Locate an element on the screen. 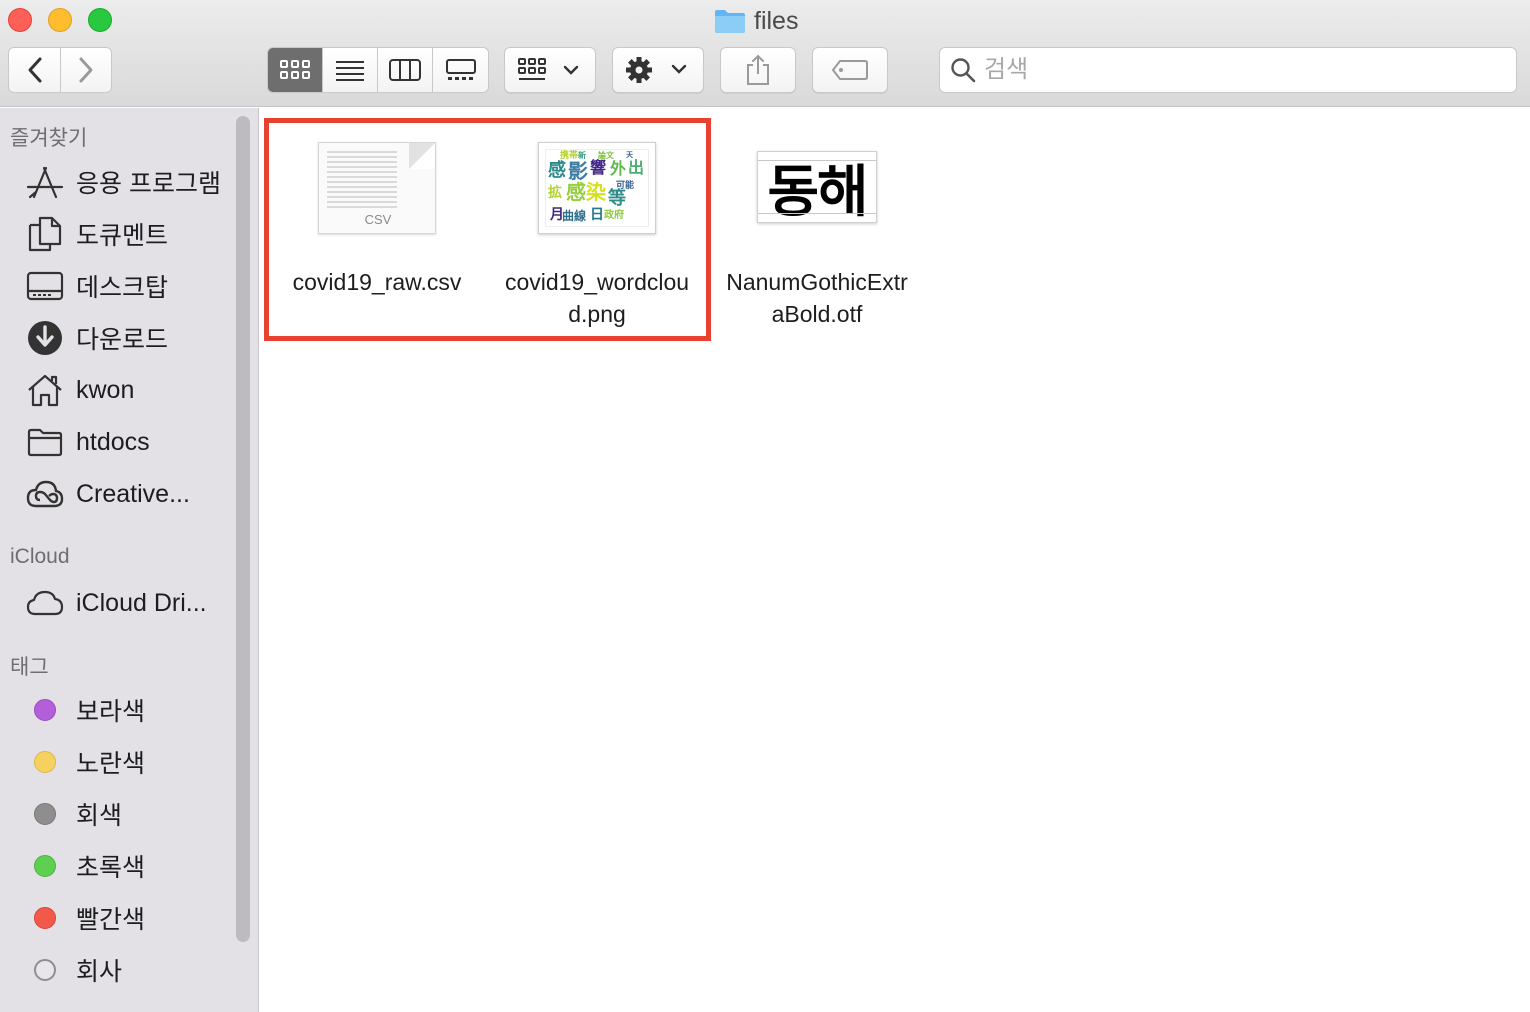 The height and width of the screenshot is (1012, 1530). sidebar-scrollbar is located at coordinates (243, 529).